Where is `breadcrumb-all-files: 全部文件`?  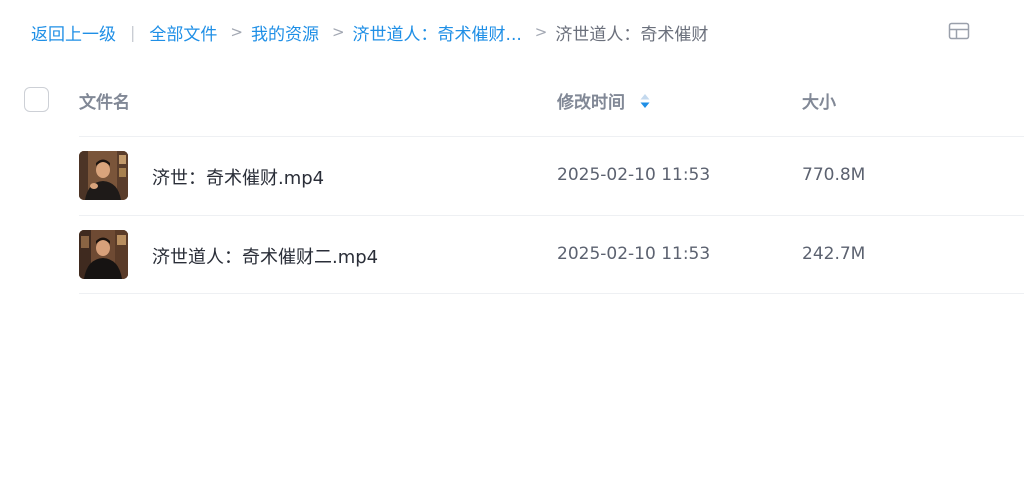
breadcrumb-all-files: 全部文件 is located at coordinates (183, 32).